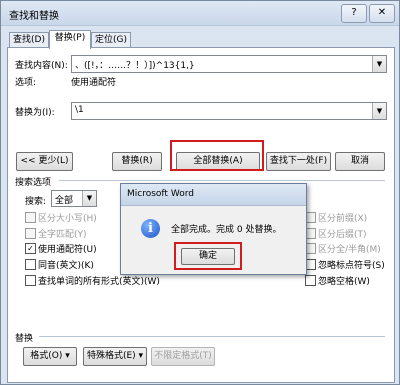  What do you see at coordinates (229, 111) in the screenshot?
I see `replace-with-input: \1 ▼` at bounding box center [229, 111].